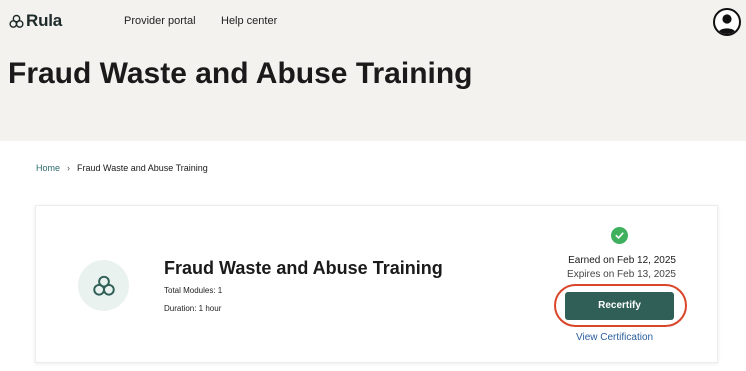  I want to click on expires-date: Expires on Feb 13, 2025, so click(621, 274).